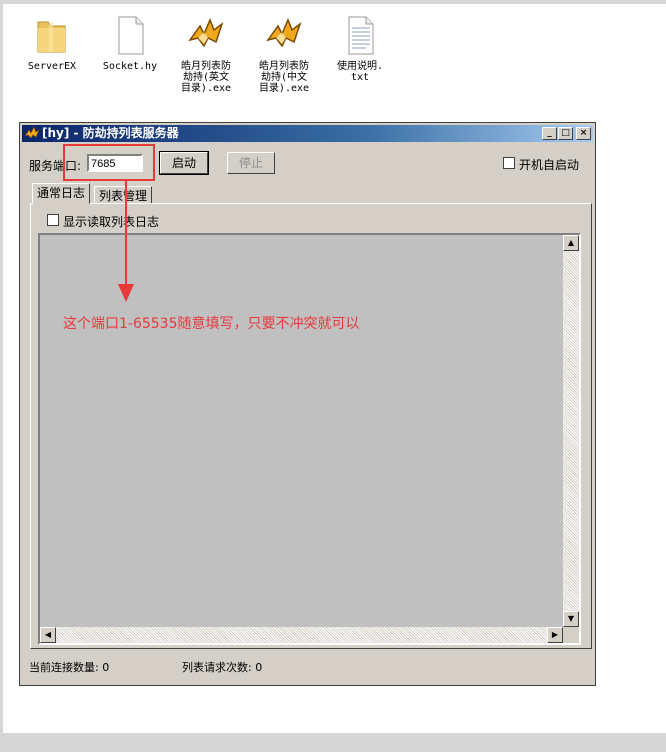  What do you see at coordinates (51, 37) in the screenshot?
I see `folder-icon` at bounding box center [51, 37].